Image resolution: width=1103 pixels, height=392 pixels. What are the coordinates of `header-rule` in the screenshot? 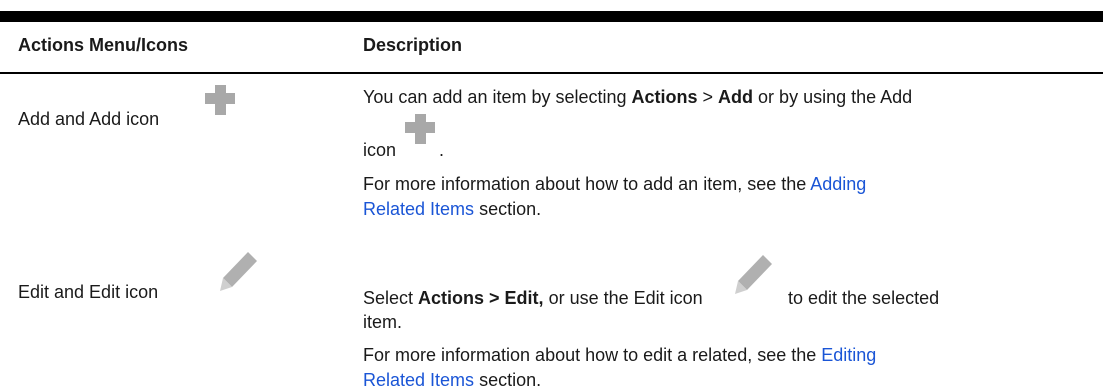 It's located at (551, 73).